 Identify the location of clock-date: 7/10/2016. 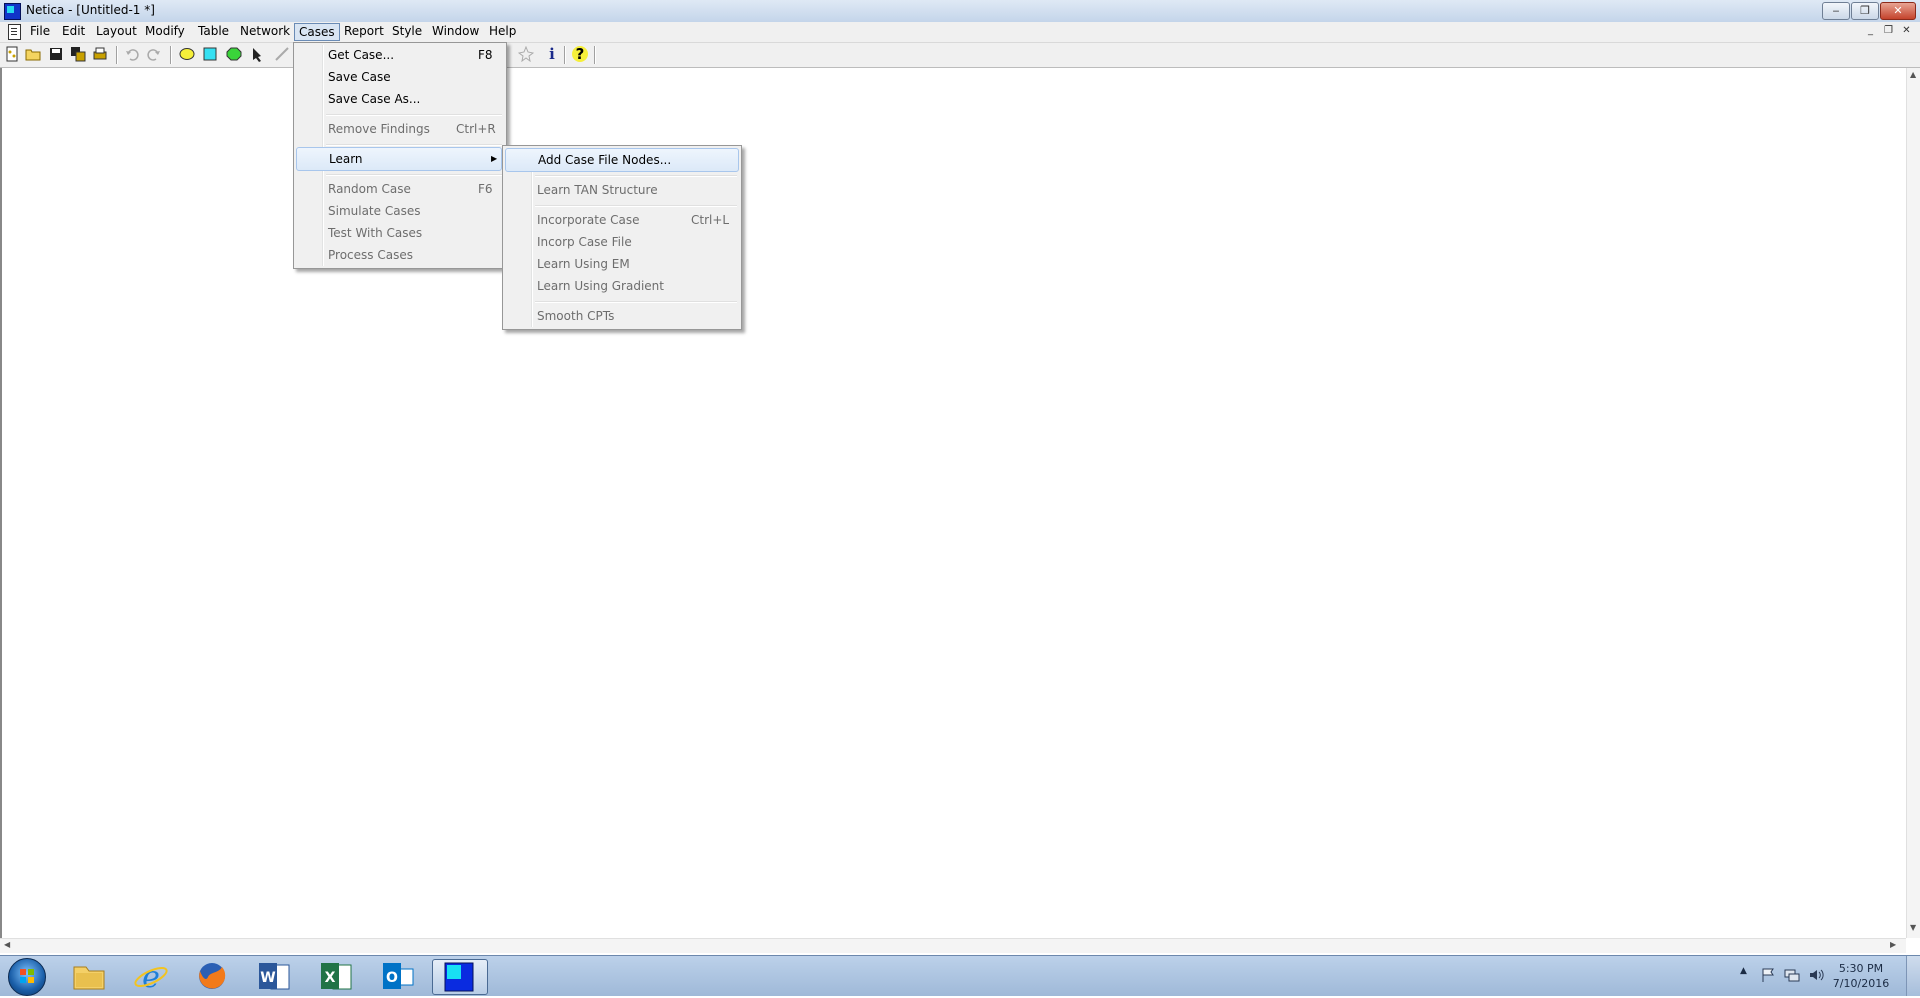
(1861, 983).